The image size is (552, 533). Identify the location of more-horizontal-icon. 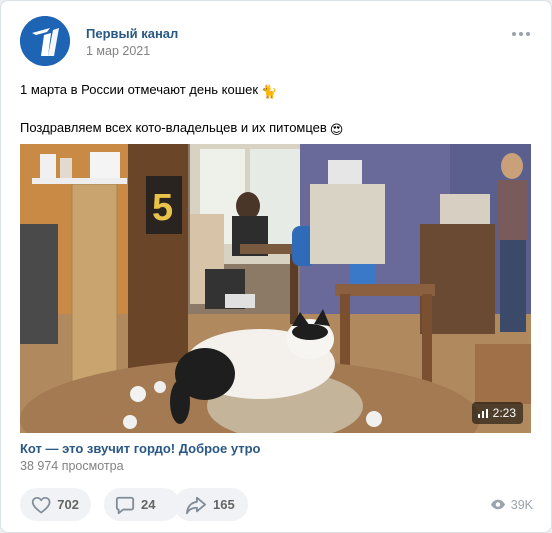
(521, 34).